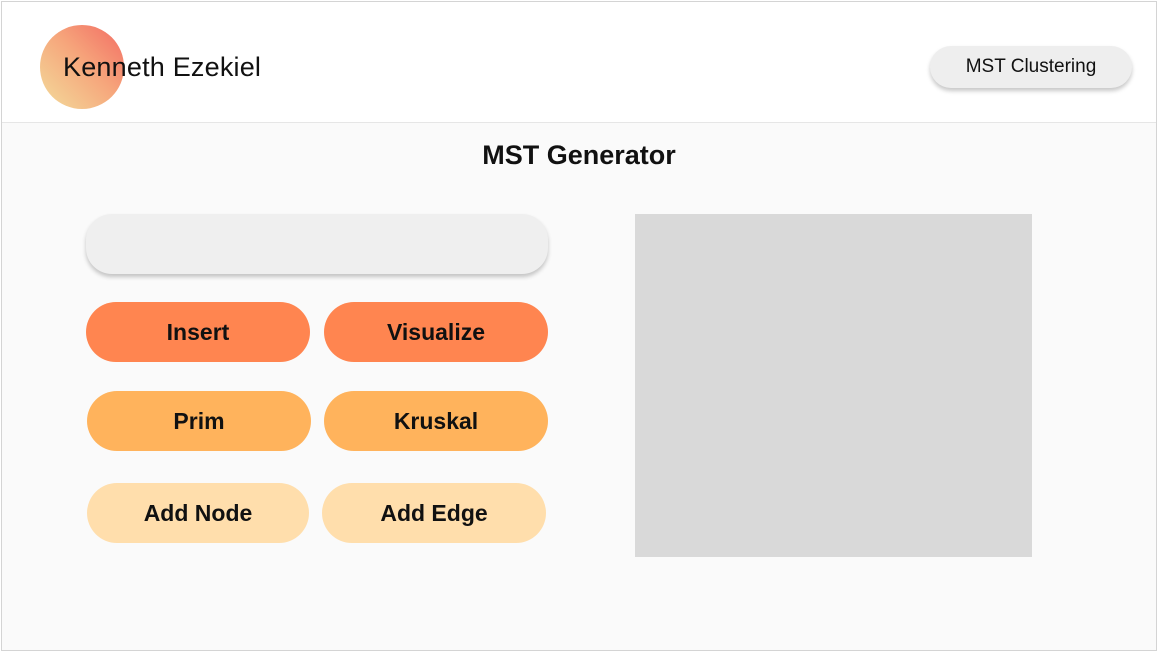 The image size is (1158, 654). What do you see at coordinates (1031, 67) in the screenshot?
I see `mst-clustering-button: MST Clustering` at bounding box center [1031, 67].